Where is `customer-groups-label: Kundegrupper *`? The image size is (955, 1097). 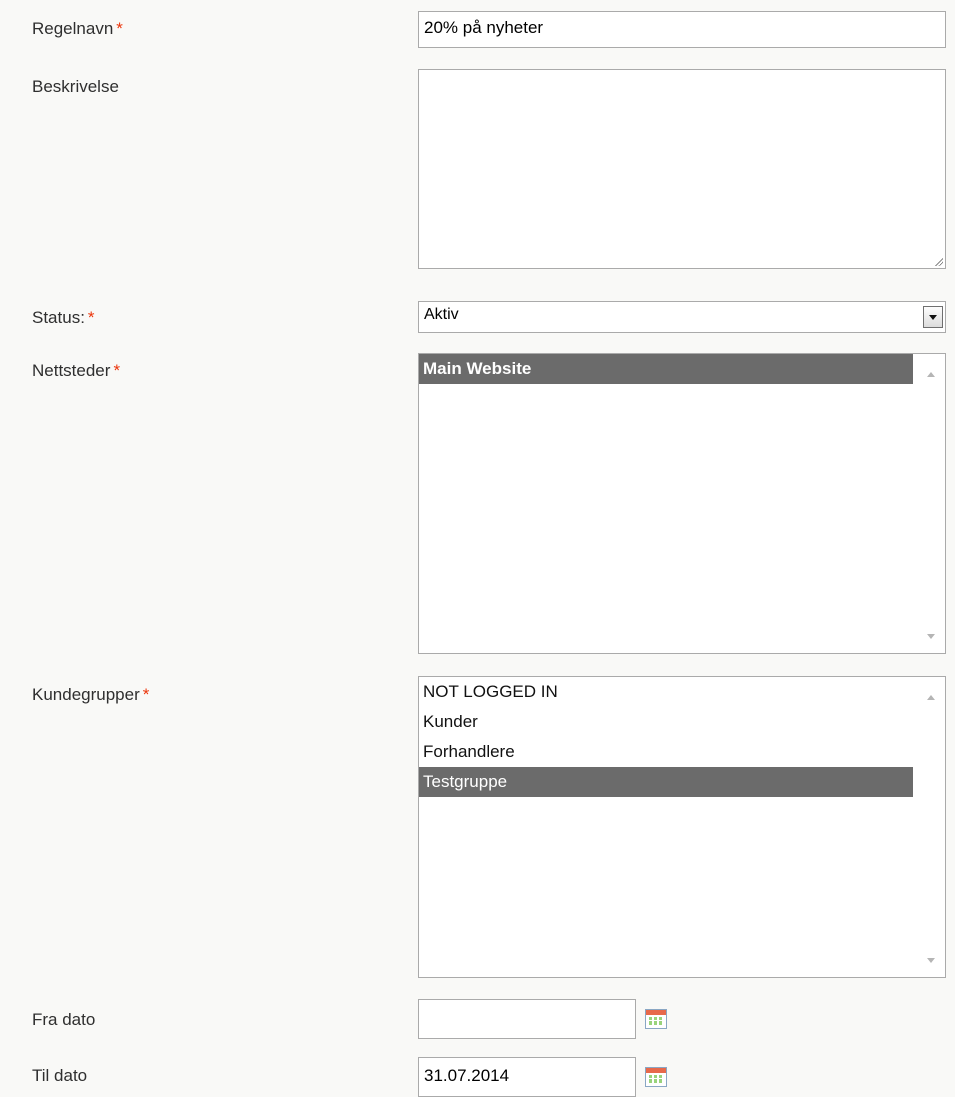 customer-groups-label: Kundegrupper * is located at coordinates (90, 695).